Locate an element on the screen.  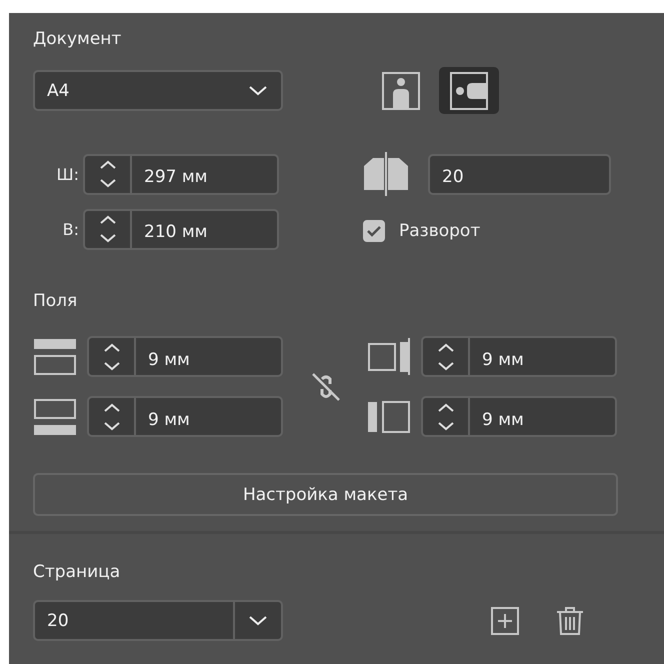
trash-icon is located at coordinates (570, 621).